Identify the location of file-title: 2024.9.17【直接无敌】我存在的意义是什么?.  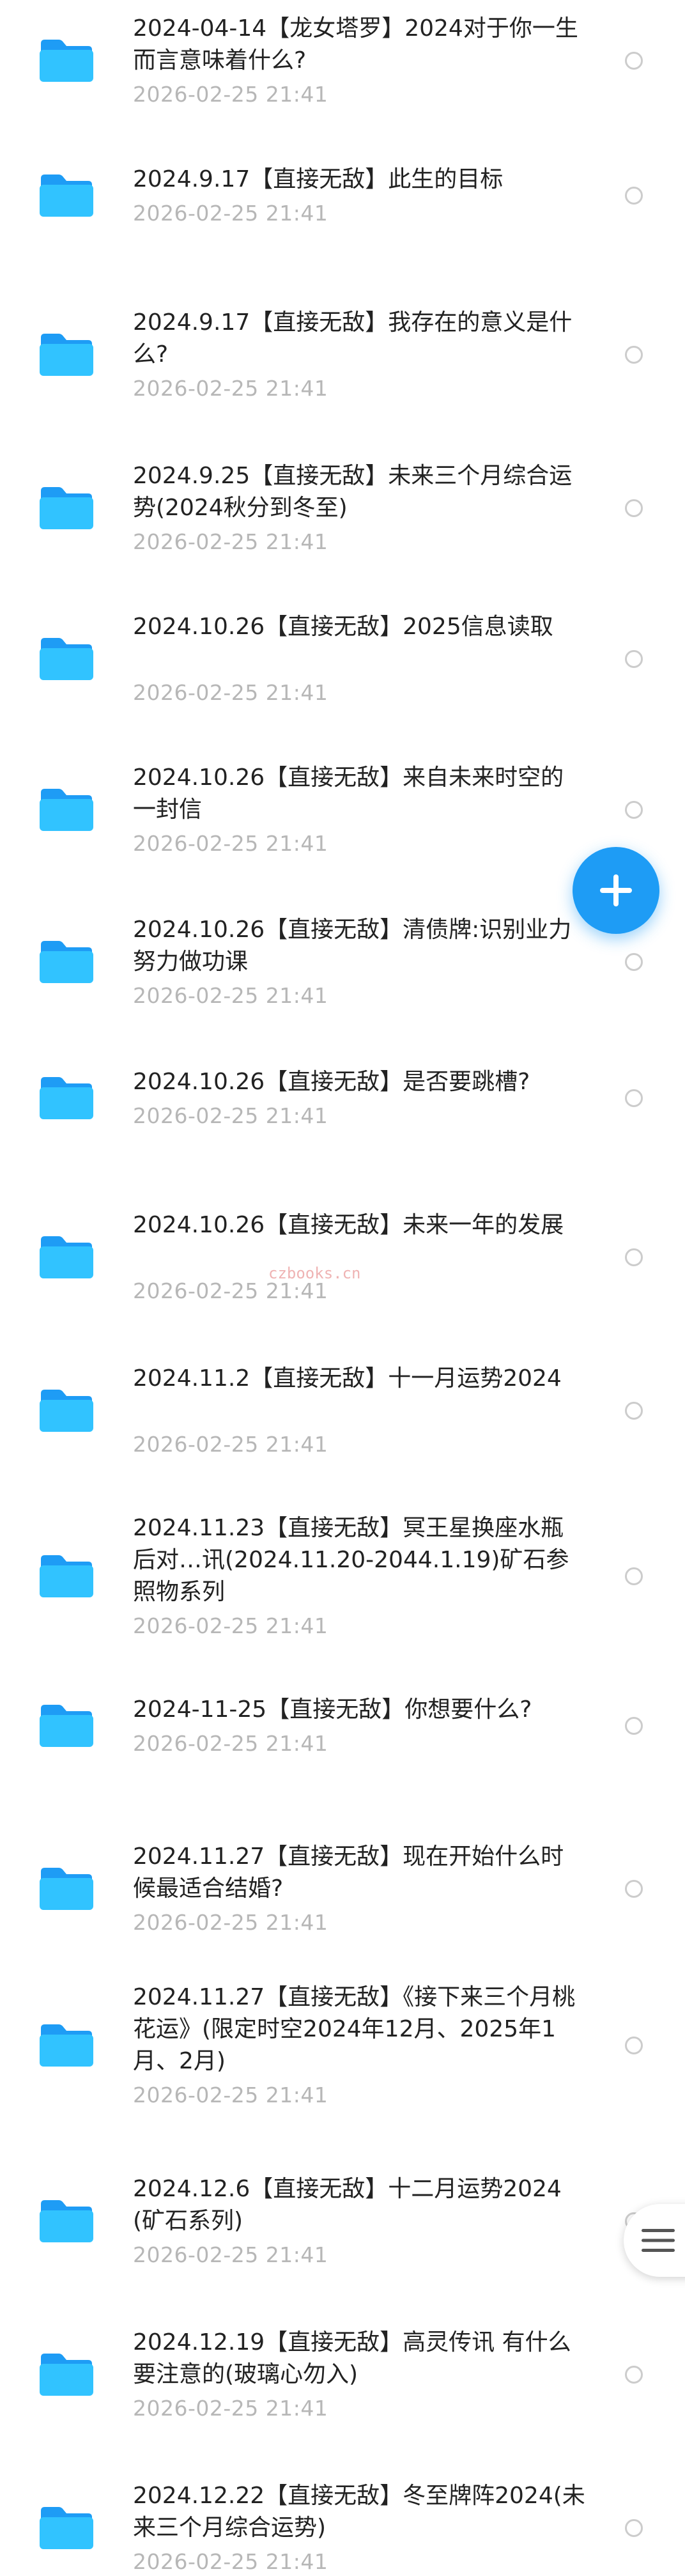
(353, 338).